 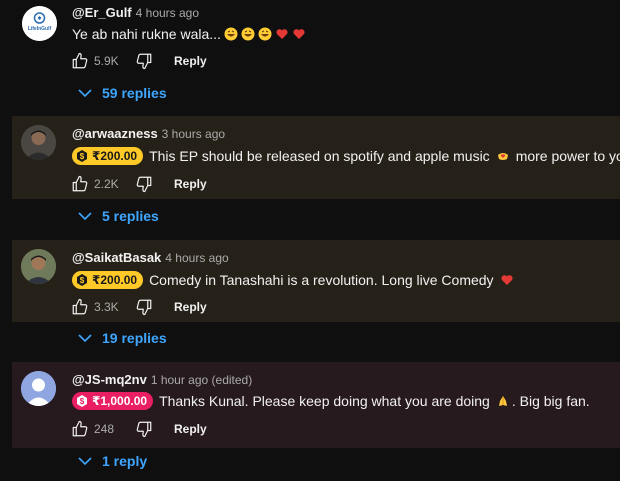 I want to click on folded-hands-emoji-icon, so click(x=502, y=401).